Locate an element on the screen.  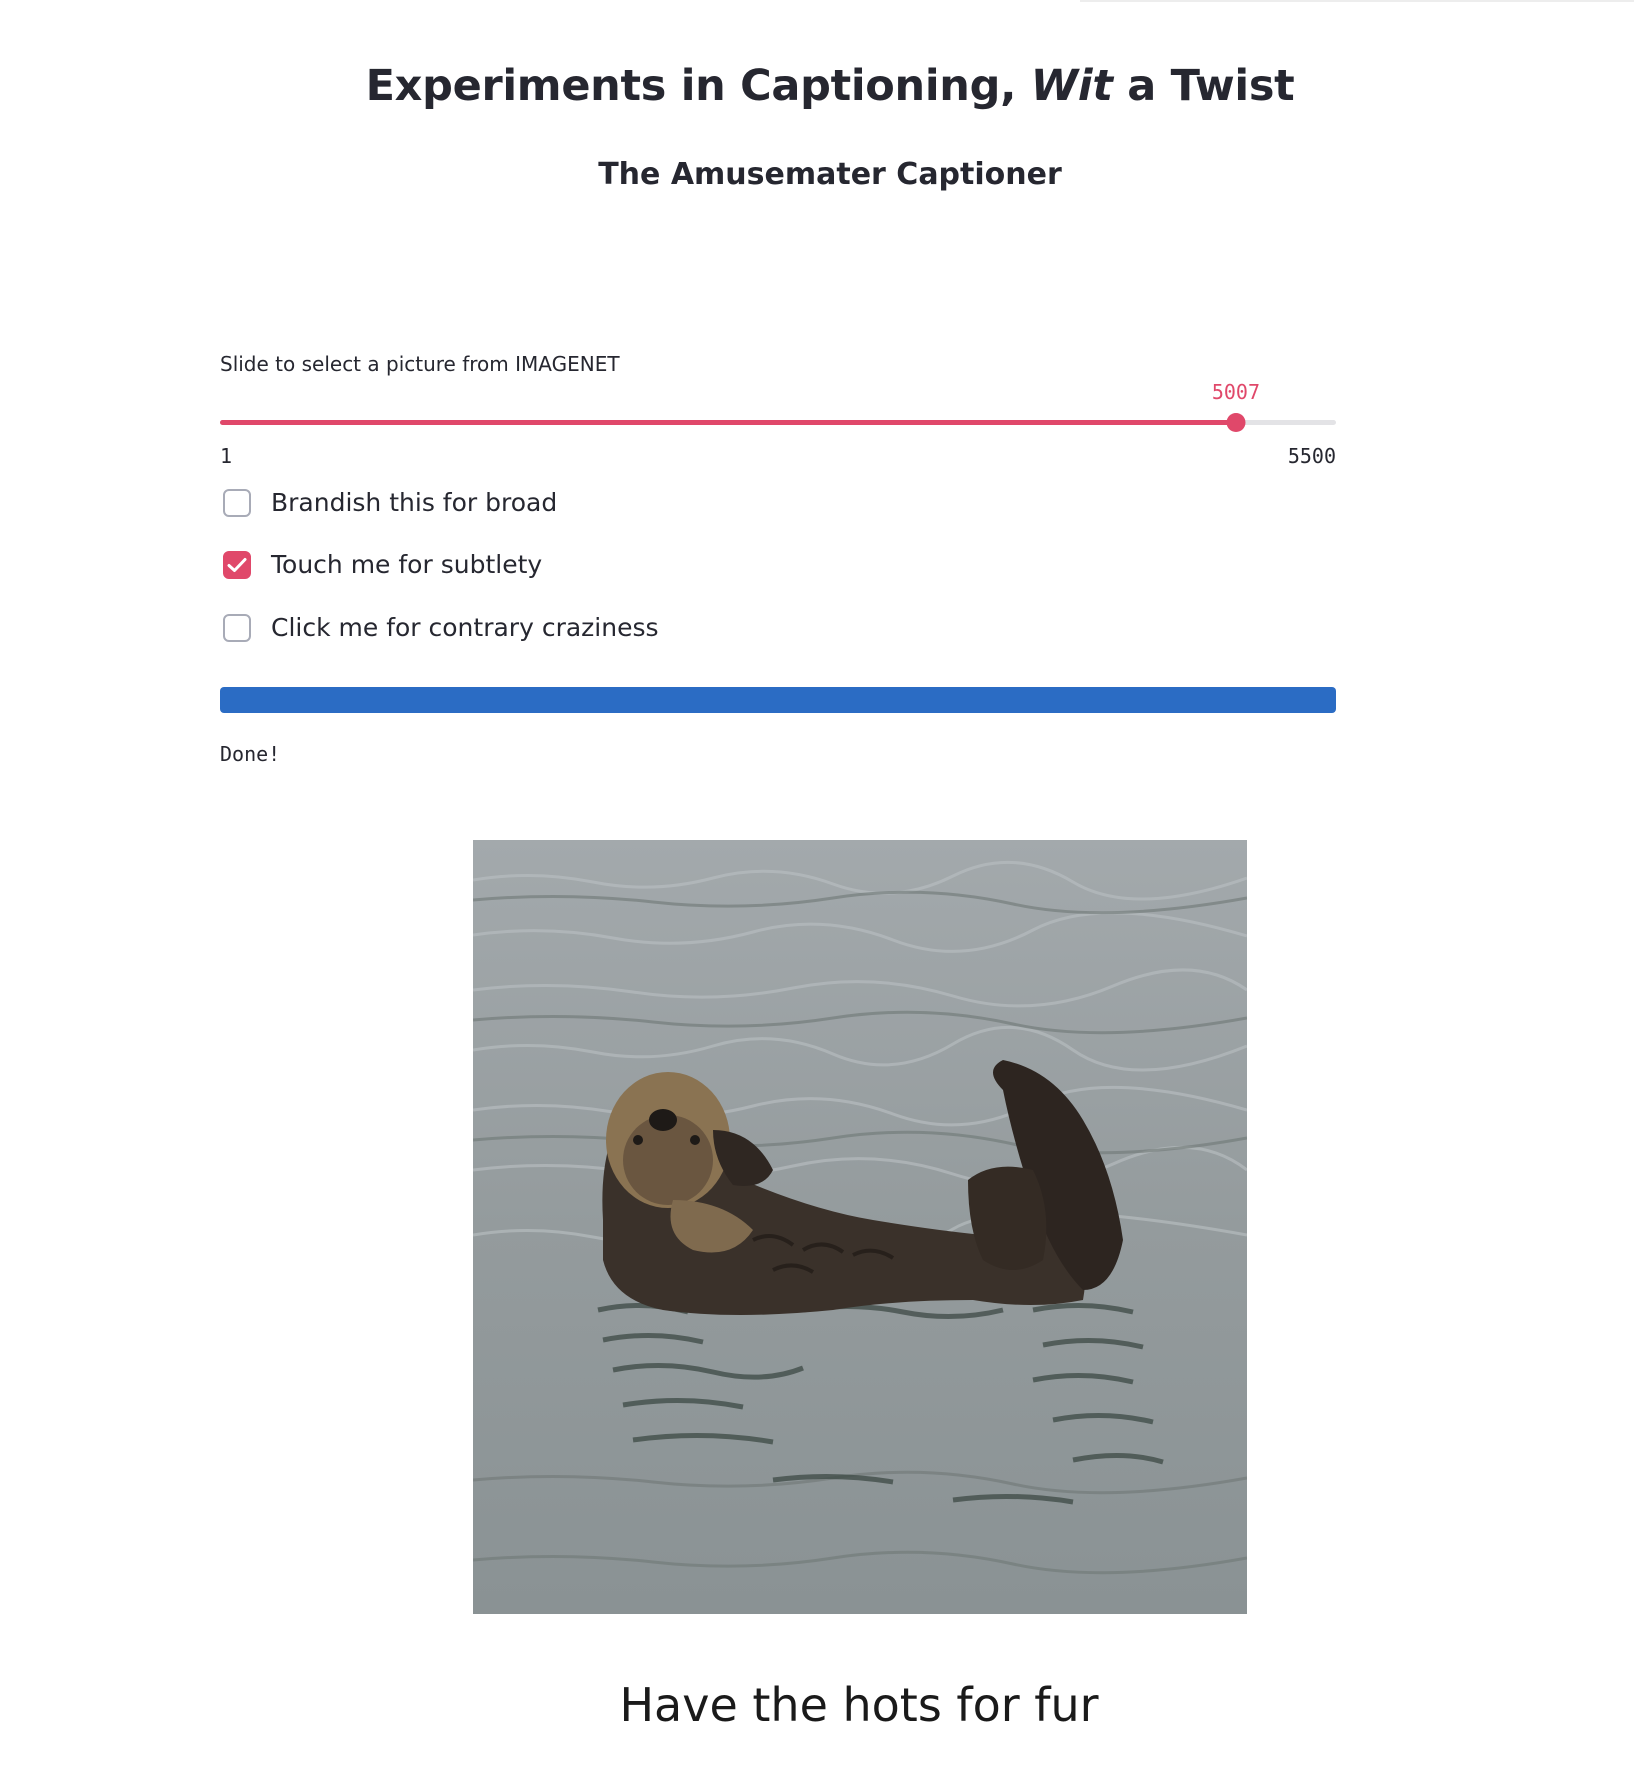
image-index-slider: 5007 1 5500 is located at coordinates (778, 425).